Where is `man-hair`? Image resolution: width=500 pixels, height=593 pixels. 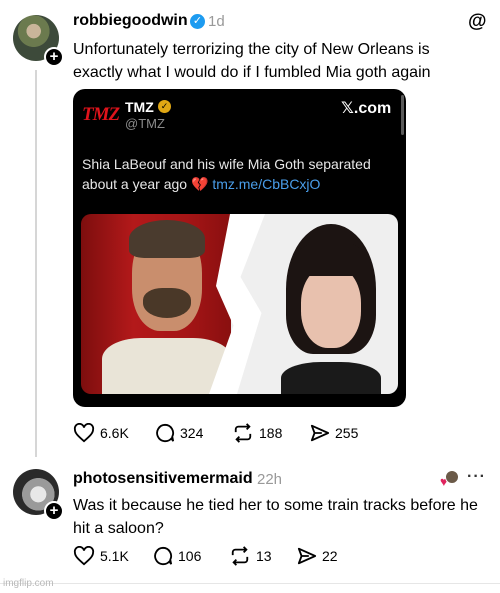
man-hair is located at coordinates (167, 239).